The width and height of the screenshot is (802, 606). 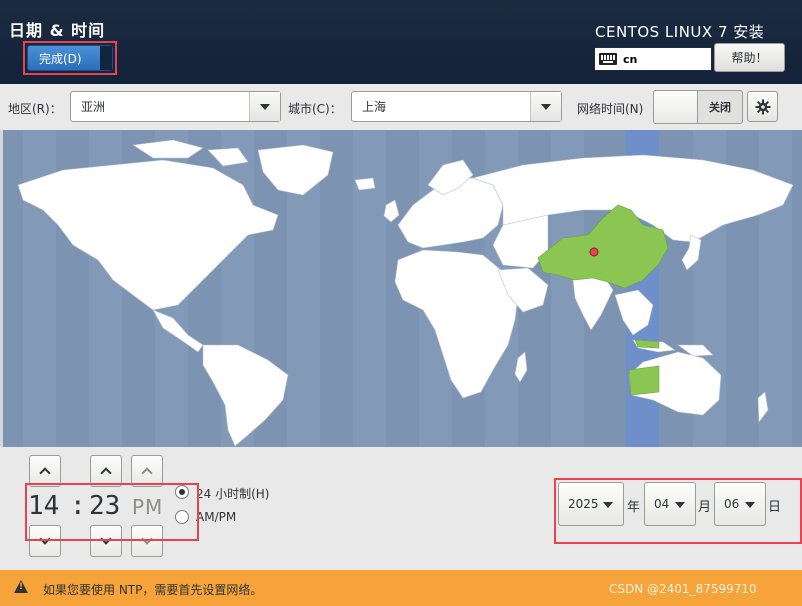 What do you see at coordinates (749, 57) in the screenshot?
I see `help-button: 帮助！` at bounding box center [749, 57].